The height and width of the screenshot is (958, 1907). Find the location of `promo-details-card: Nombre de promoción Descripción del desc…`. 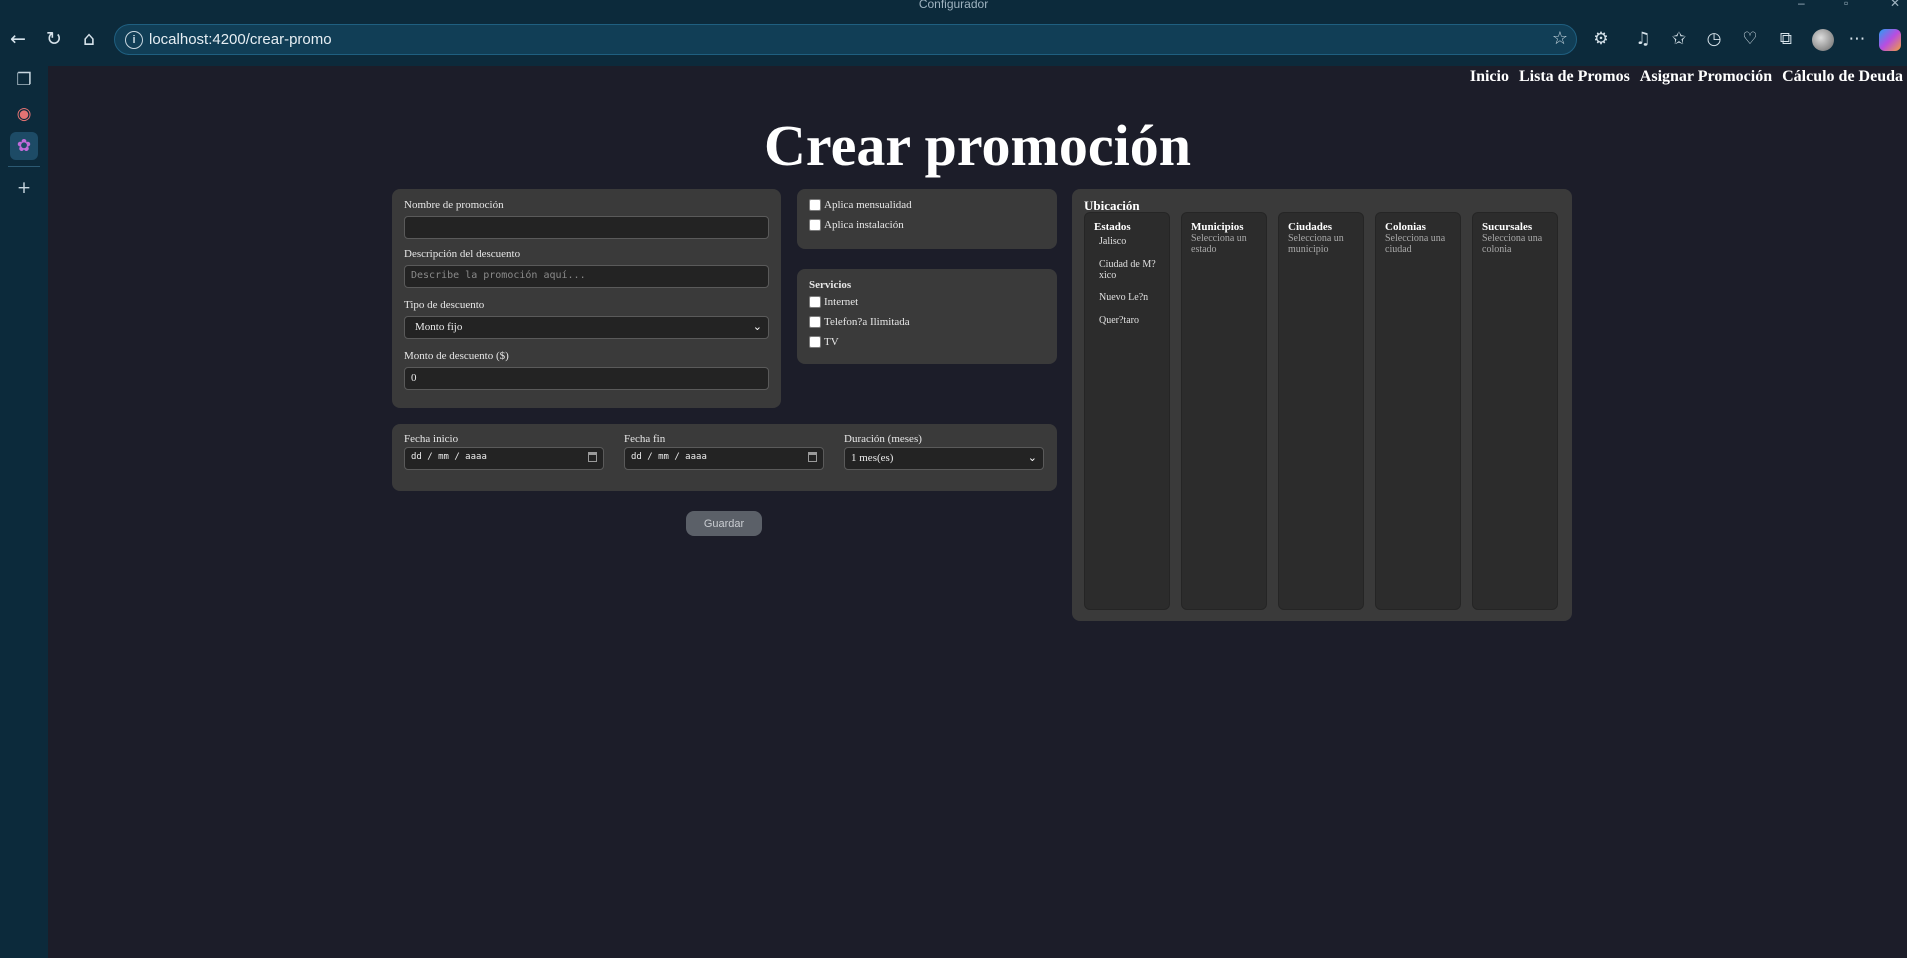

promo-details-card: Nombre de promoción Descripción del desc… is located at coordinates (586, 298).